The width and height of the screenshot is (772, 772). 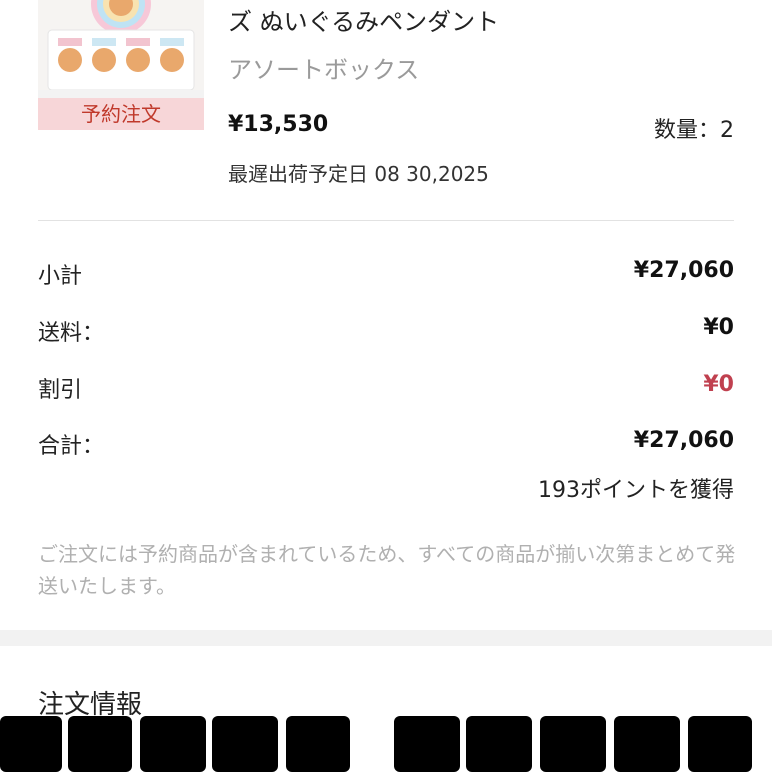 I want to click on quantity-label: 数量：, so click(x=686, y=130).